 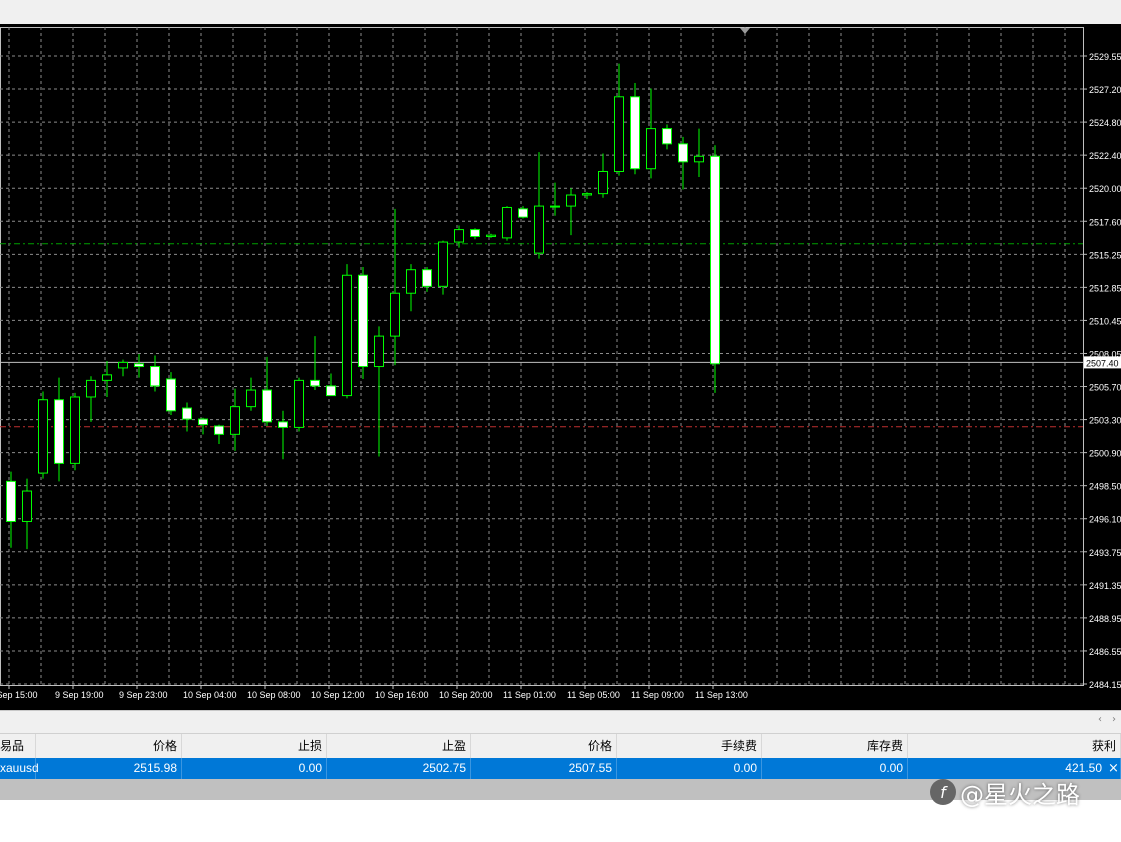 I want to click on column-header: 获利, so click(x=1014, y=746).